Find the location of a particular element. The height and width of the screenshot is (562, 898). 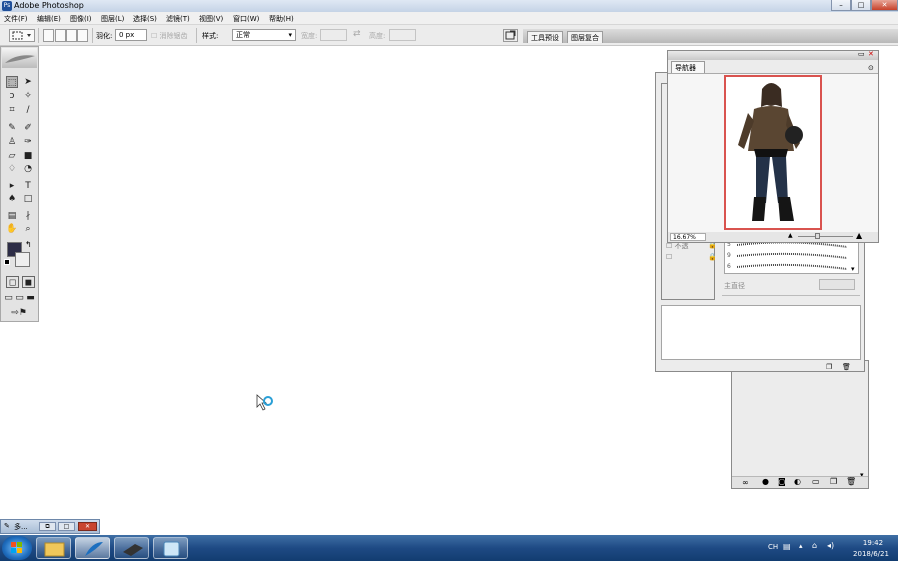

minimized-document: ✎ 多... ⧉ □ ✕ is located at coordinates (50, 526).